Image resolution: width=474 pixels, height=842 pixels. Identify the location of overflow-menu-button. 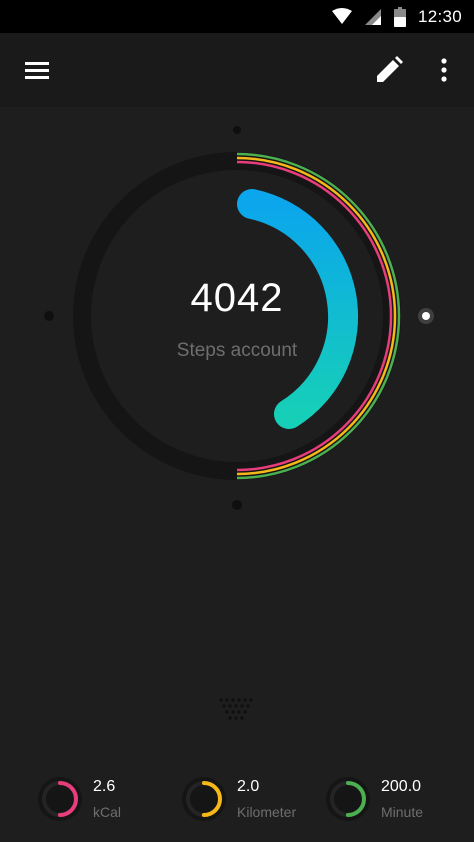
(444, 70).